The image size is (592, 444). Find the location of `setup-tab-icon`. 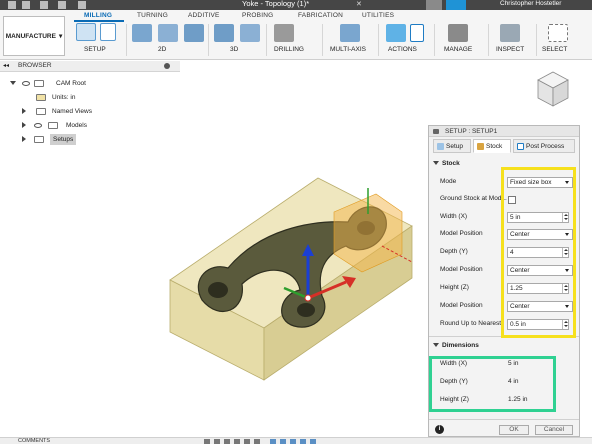

setup-tab-icon is located at coordinates (440, 146).